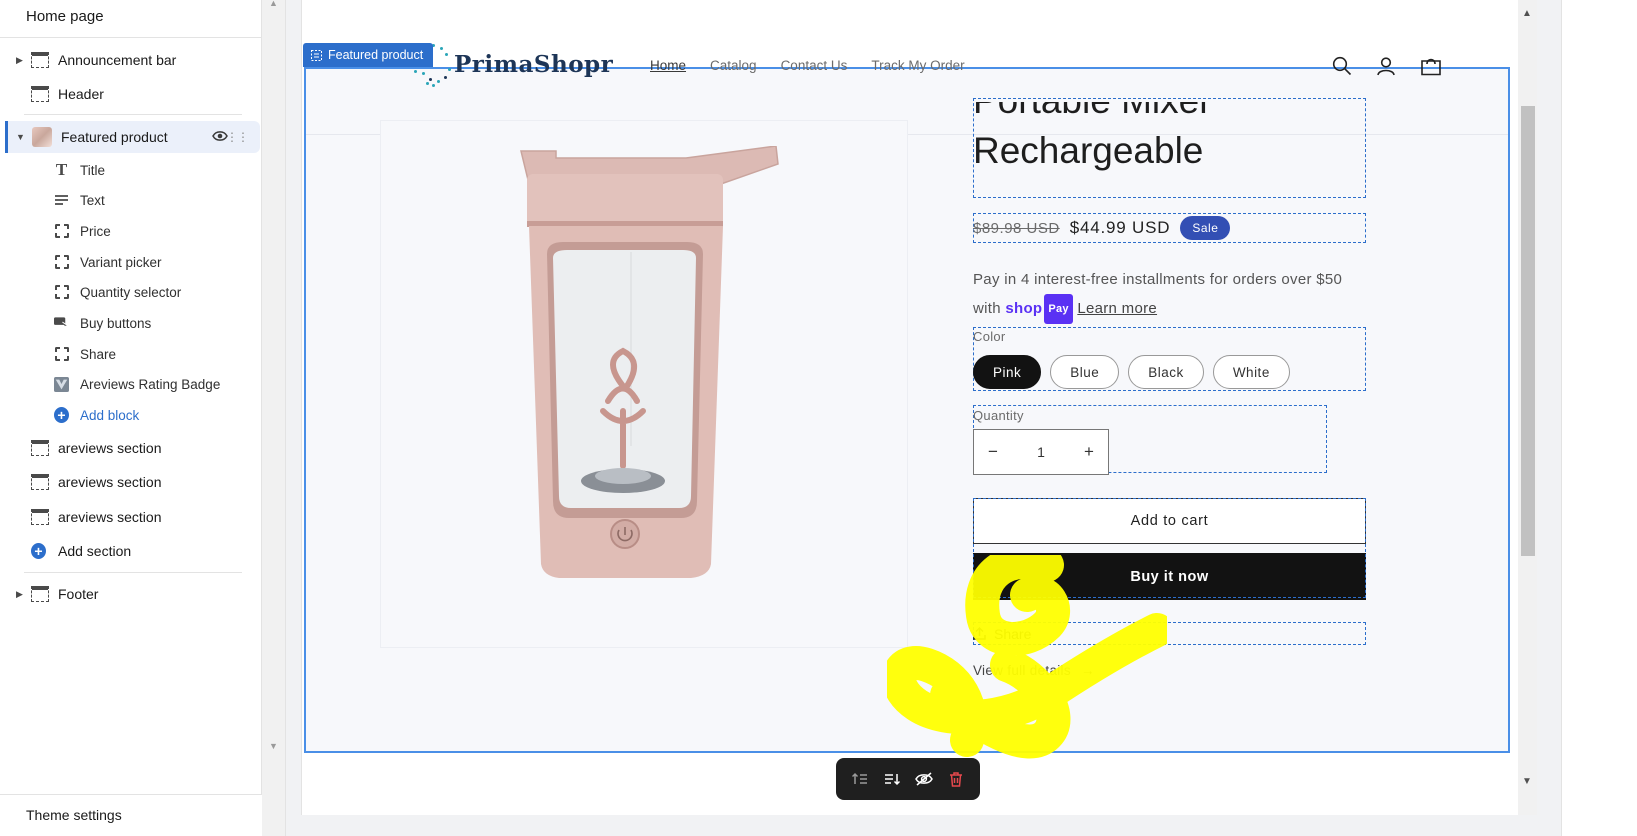 This screenshot has height=836, width=1637. I want to click on store-logo: PrimaShopr, so click(513, 64).